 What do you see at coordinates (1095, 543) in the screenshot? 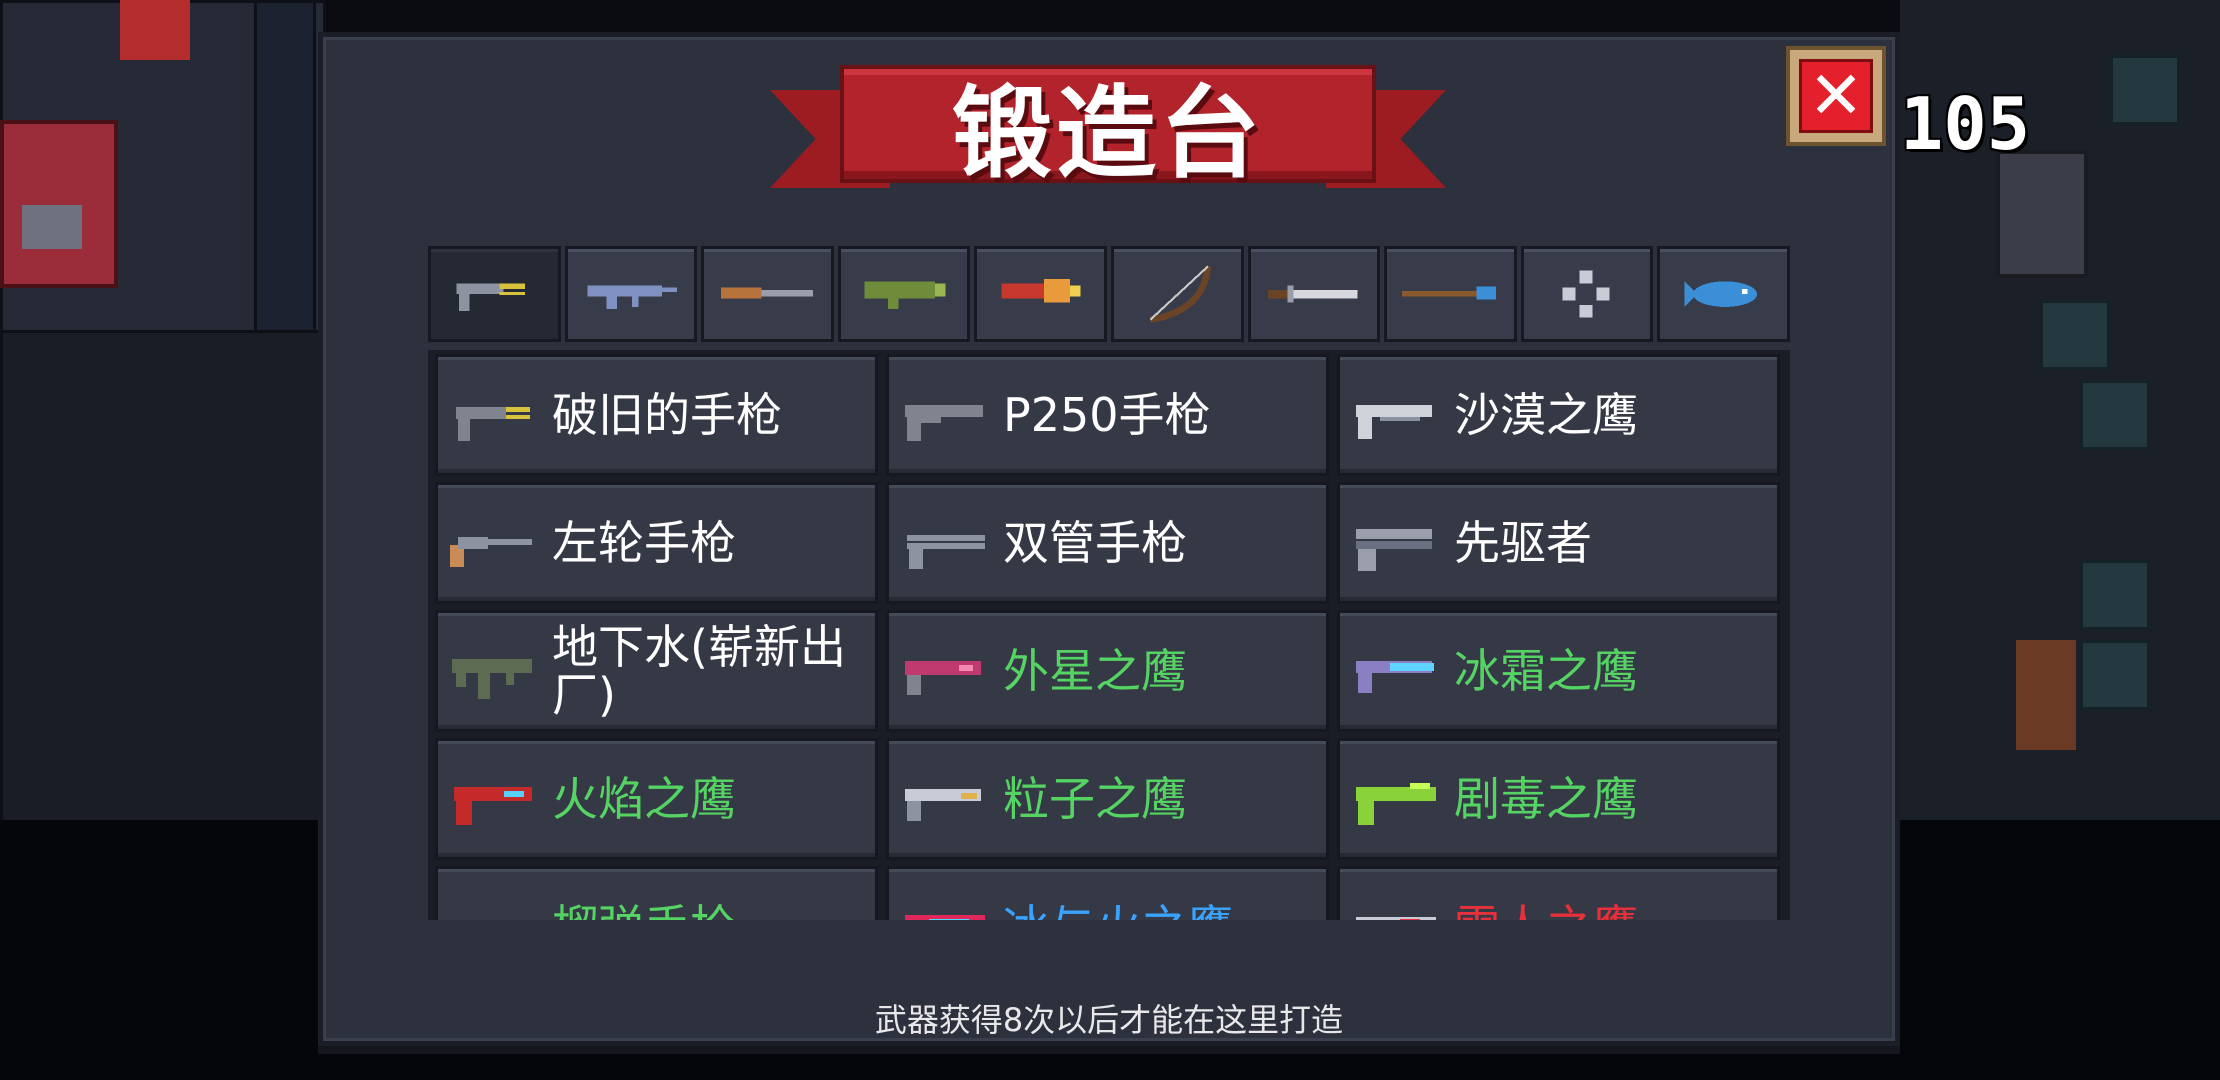
I see `weapon-name: 双管手枪` at bounding box center [1095, 543].